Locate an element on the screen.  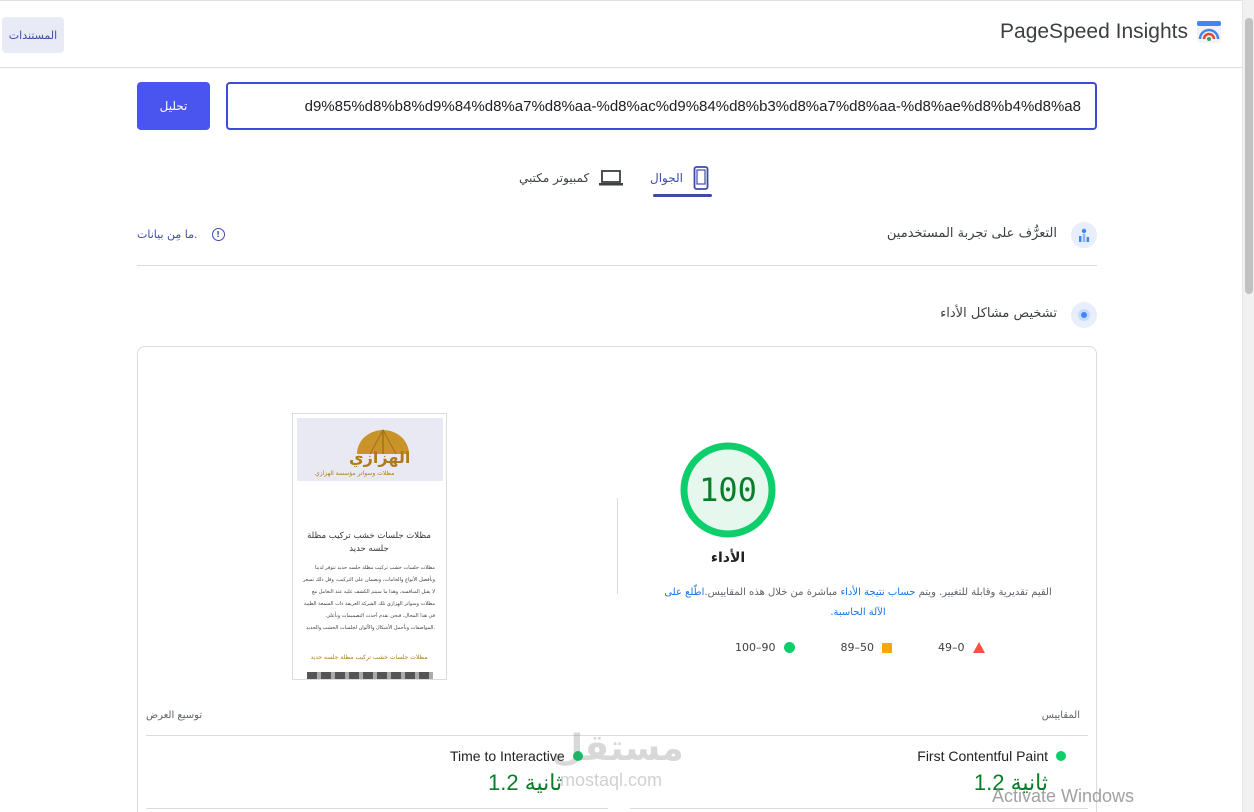
metric-name: First Contentful Paint is located at coordinates (982, 756).